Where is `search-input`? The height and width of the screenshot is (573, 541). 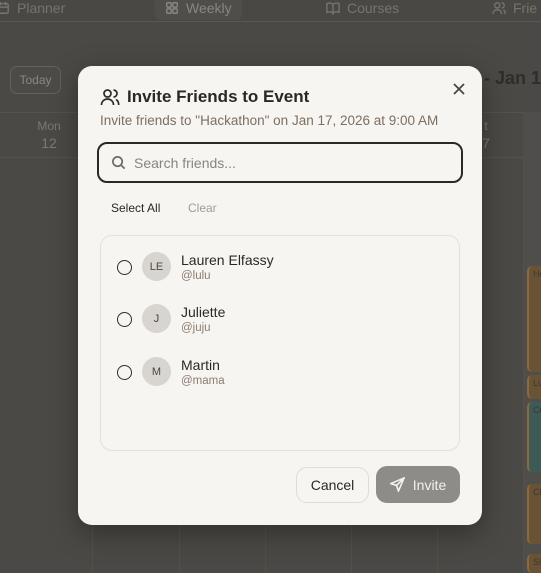 search-input is located at coordinates (284, 162).